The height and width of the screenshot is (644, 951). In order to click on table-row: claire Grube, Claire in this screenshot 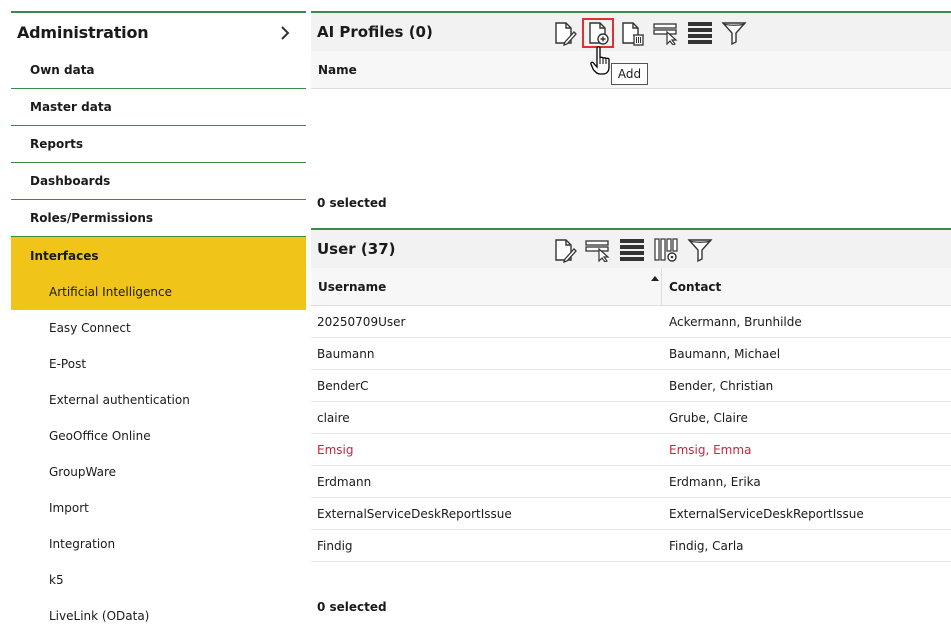, I will do `click(631, 418)`.